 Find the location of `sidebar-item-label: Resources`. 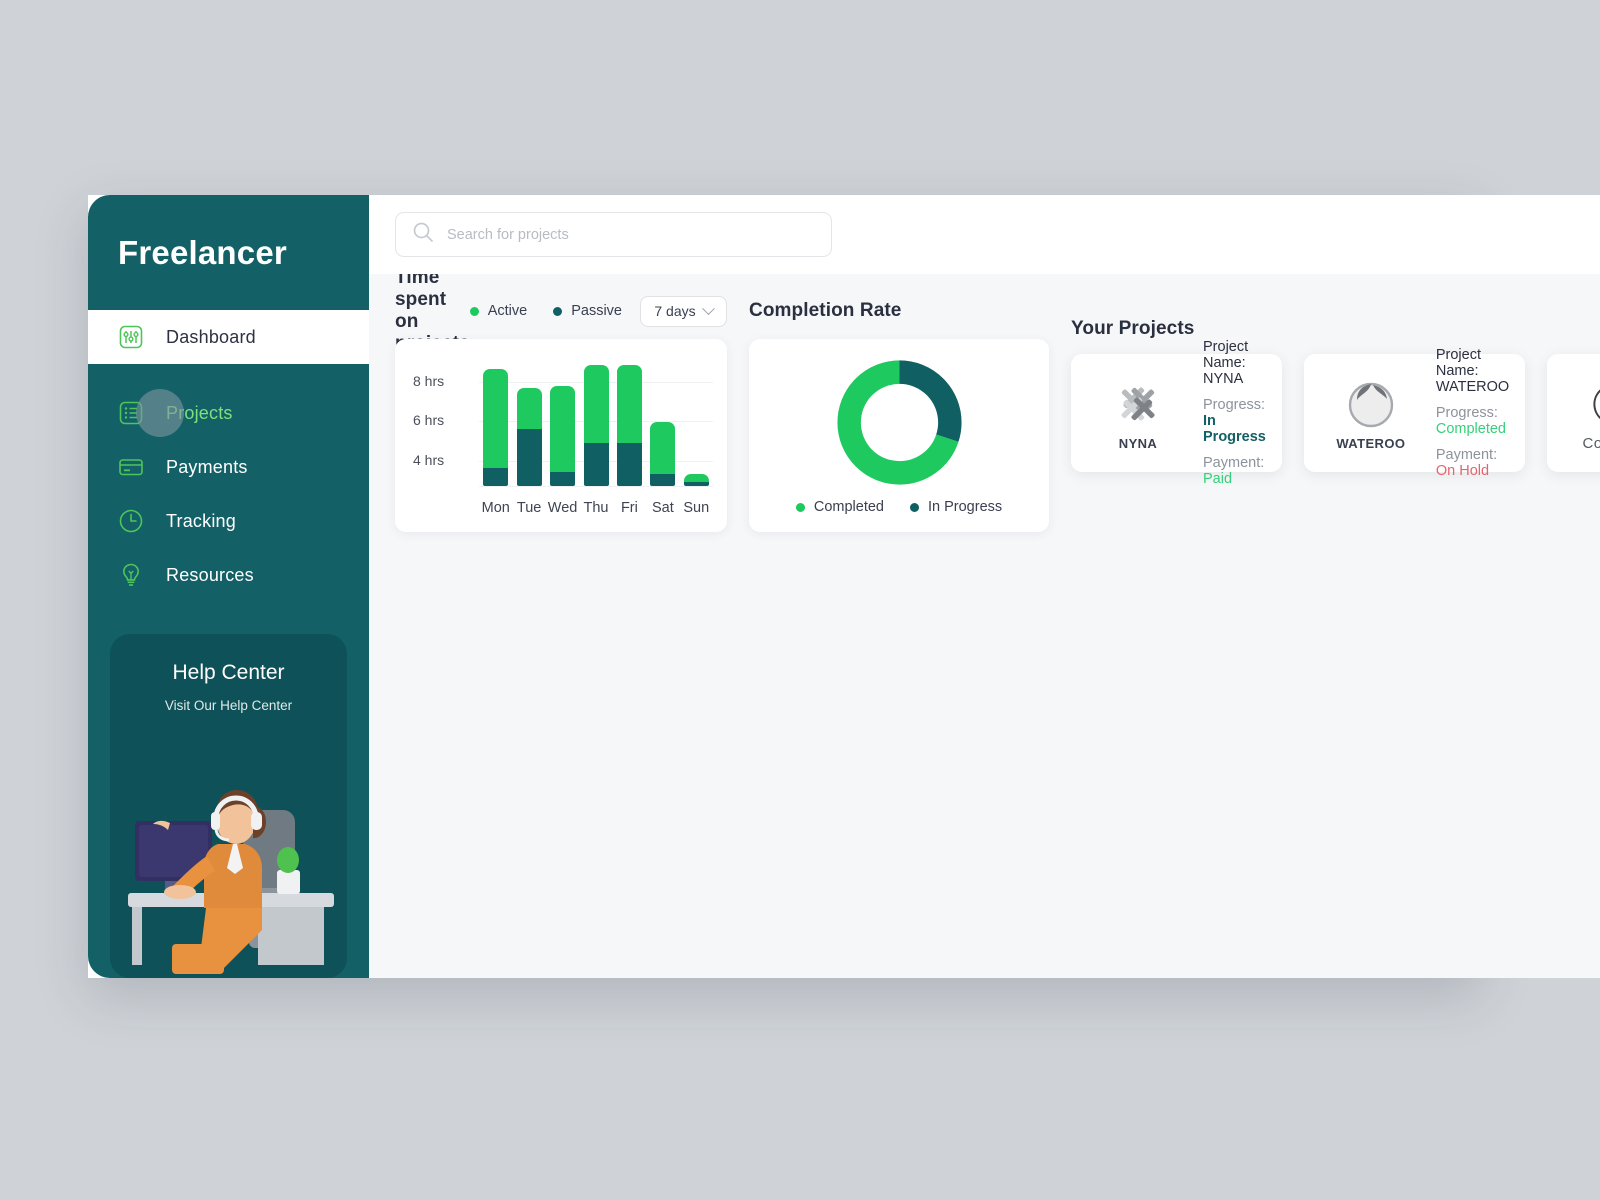

sidebar-item-label: Resources is located at coordinates (210, 574).